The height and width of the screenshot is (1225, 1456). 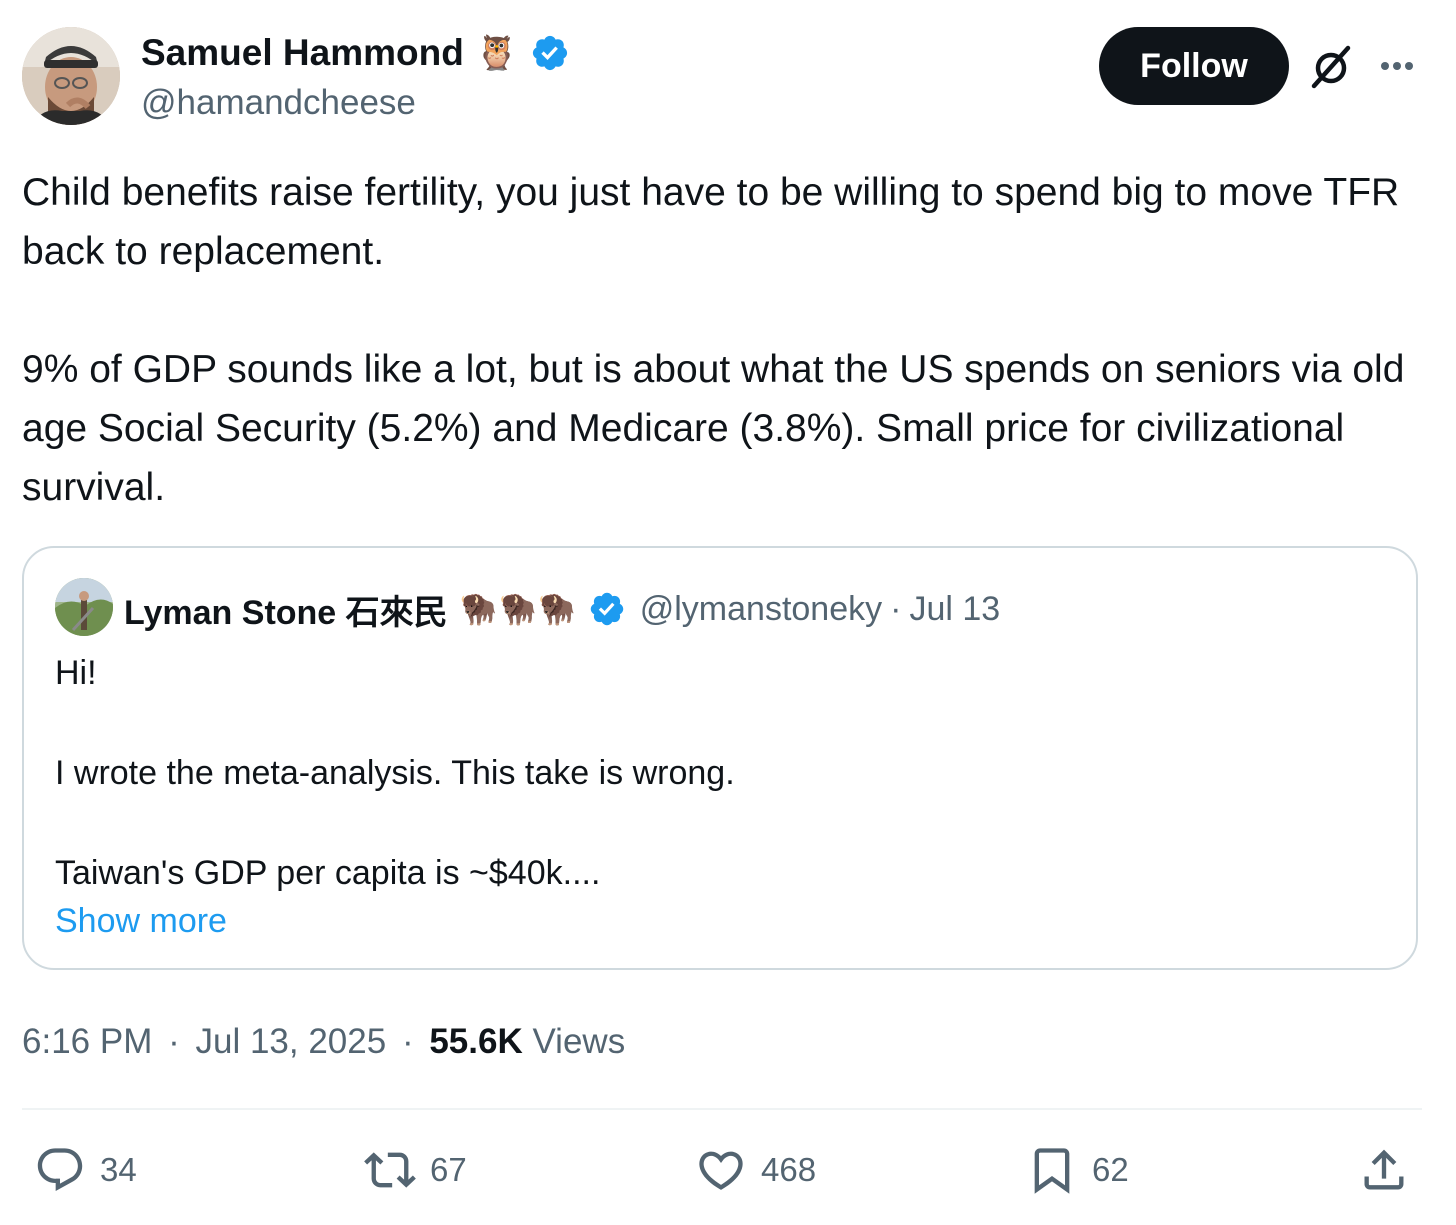 What do you see at coordinates (1110, 1169) in the screenshot?
I see `bookmark-count: 62` at bounding box center [1110, 1169].